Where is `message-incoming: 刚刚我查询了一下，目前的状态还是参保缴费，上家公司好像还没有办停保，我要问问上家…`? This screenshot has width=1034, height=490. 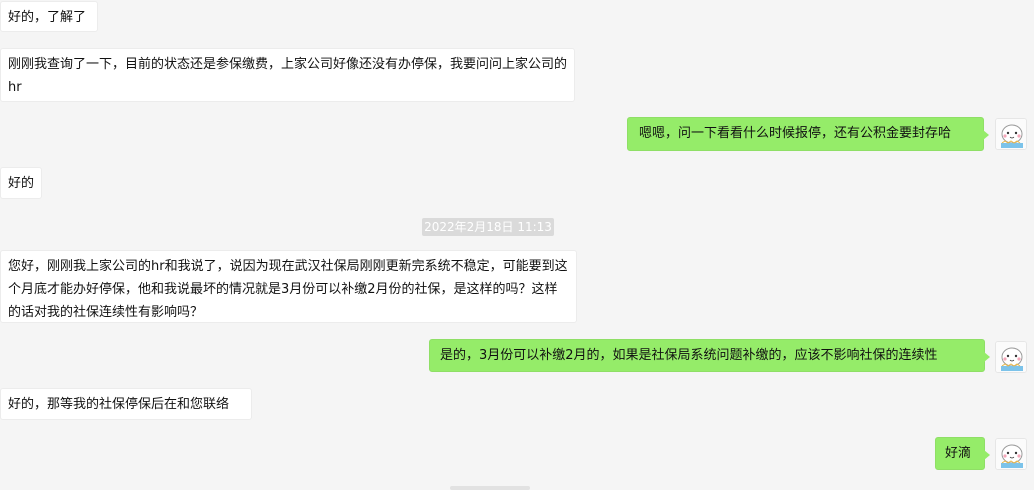
message-incoming: 刚刚我查询了一下，目前的状态还是参保缴费，上家公司好像还没有办停保，我要问问上家… is located at coordinates (287, 75).